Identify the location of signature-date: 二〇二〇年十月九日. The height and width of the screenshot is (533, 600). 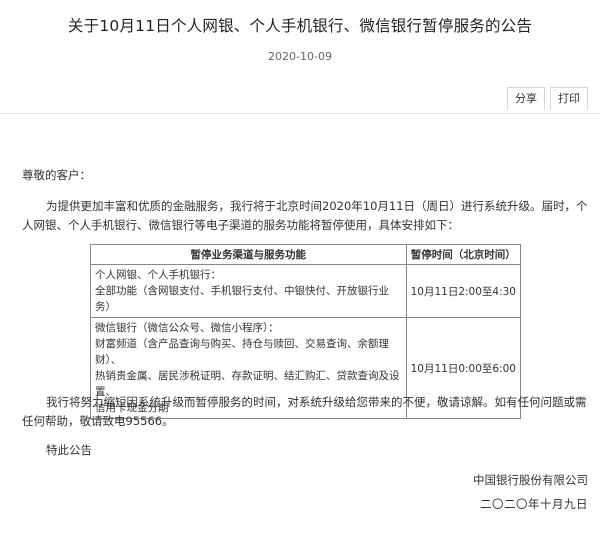
(534, 504).